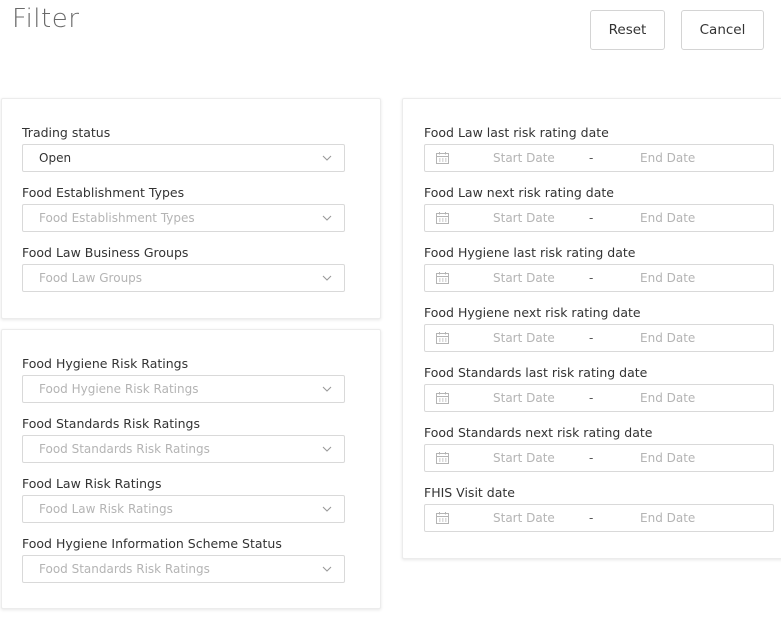 Image resolution: width=781 pixels, height=635 pixels. What do you see at coordinates (183, 509) in the screenshot?
I see `law-risk-ratings-select: Food Law Risk Ratings` at bounding box center [183, 509].